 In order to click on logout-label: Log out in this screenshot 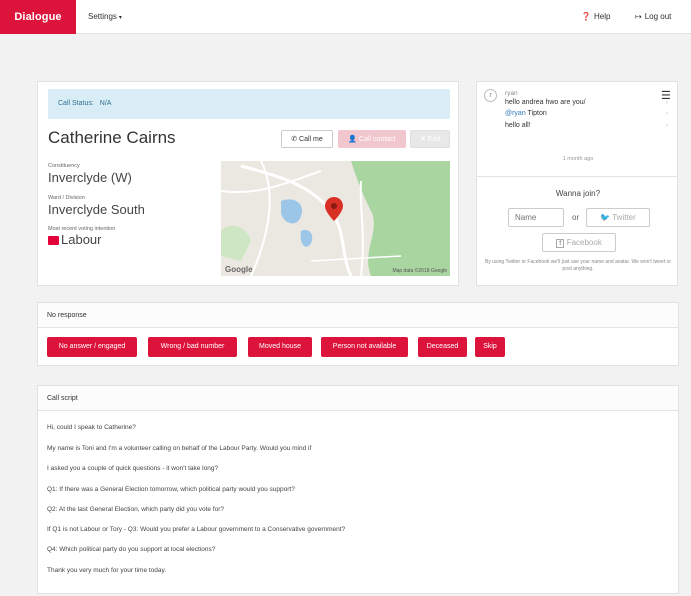, I will do `click(658, 16)`.